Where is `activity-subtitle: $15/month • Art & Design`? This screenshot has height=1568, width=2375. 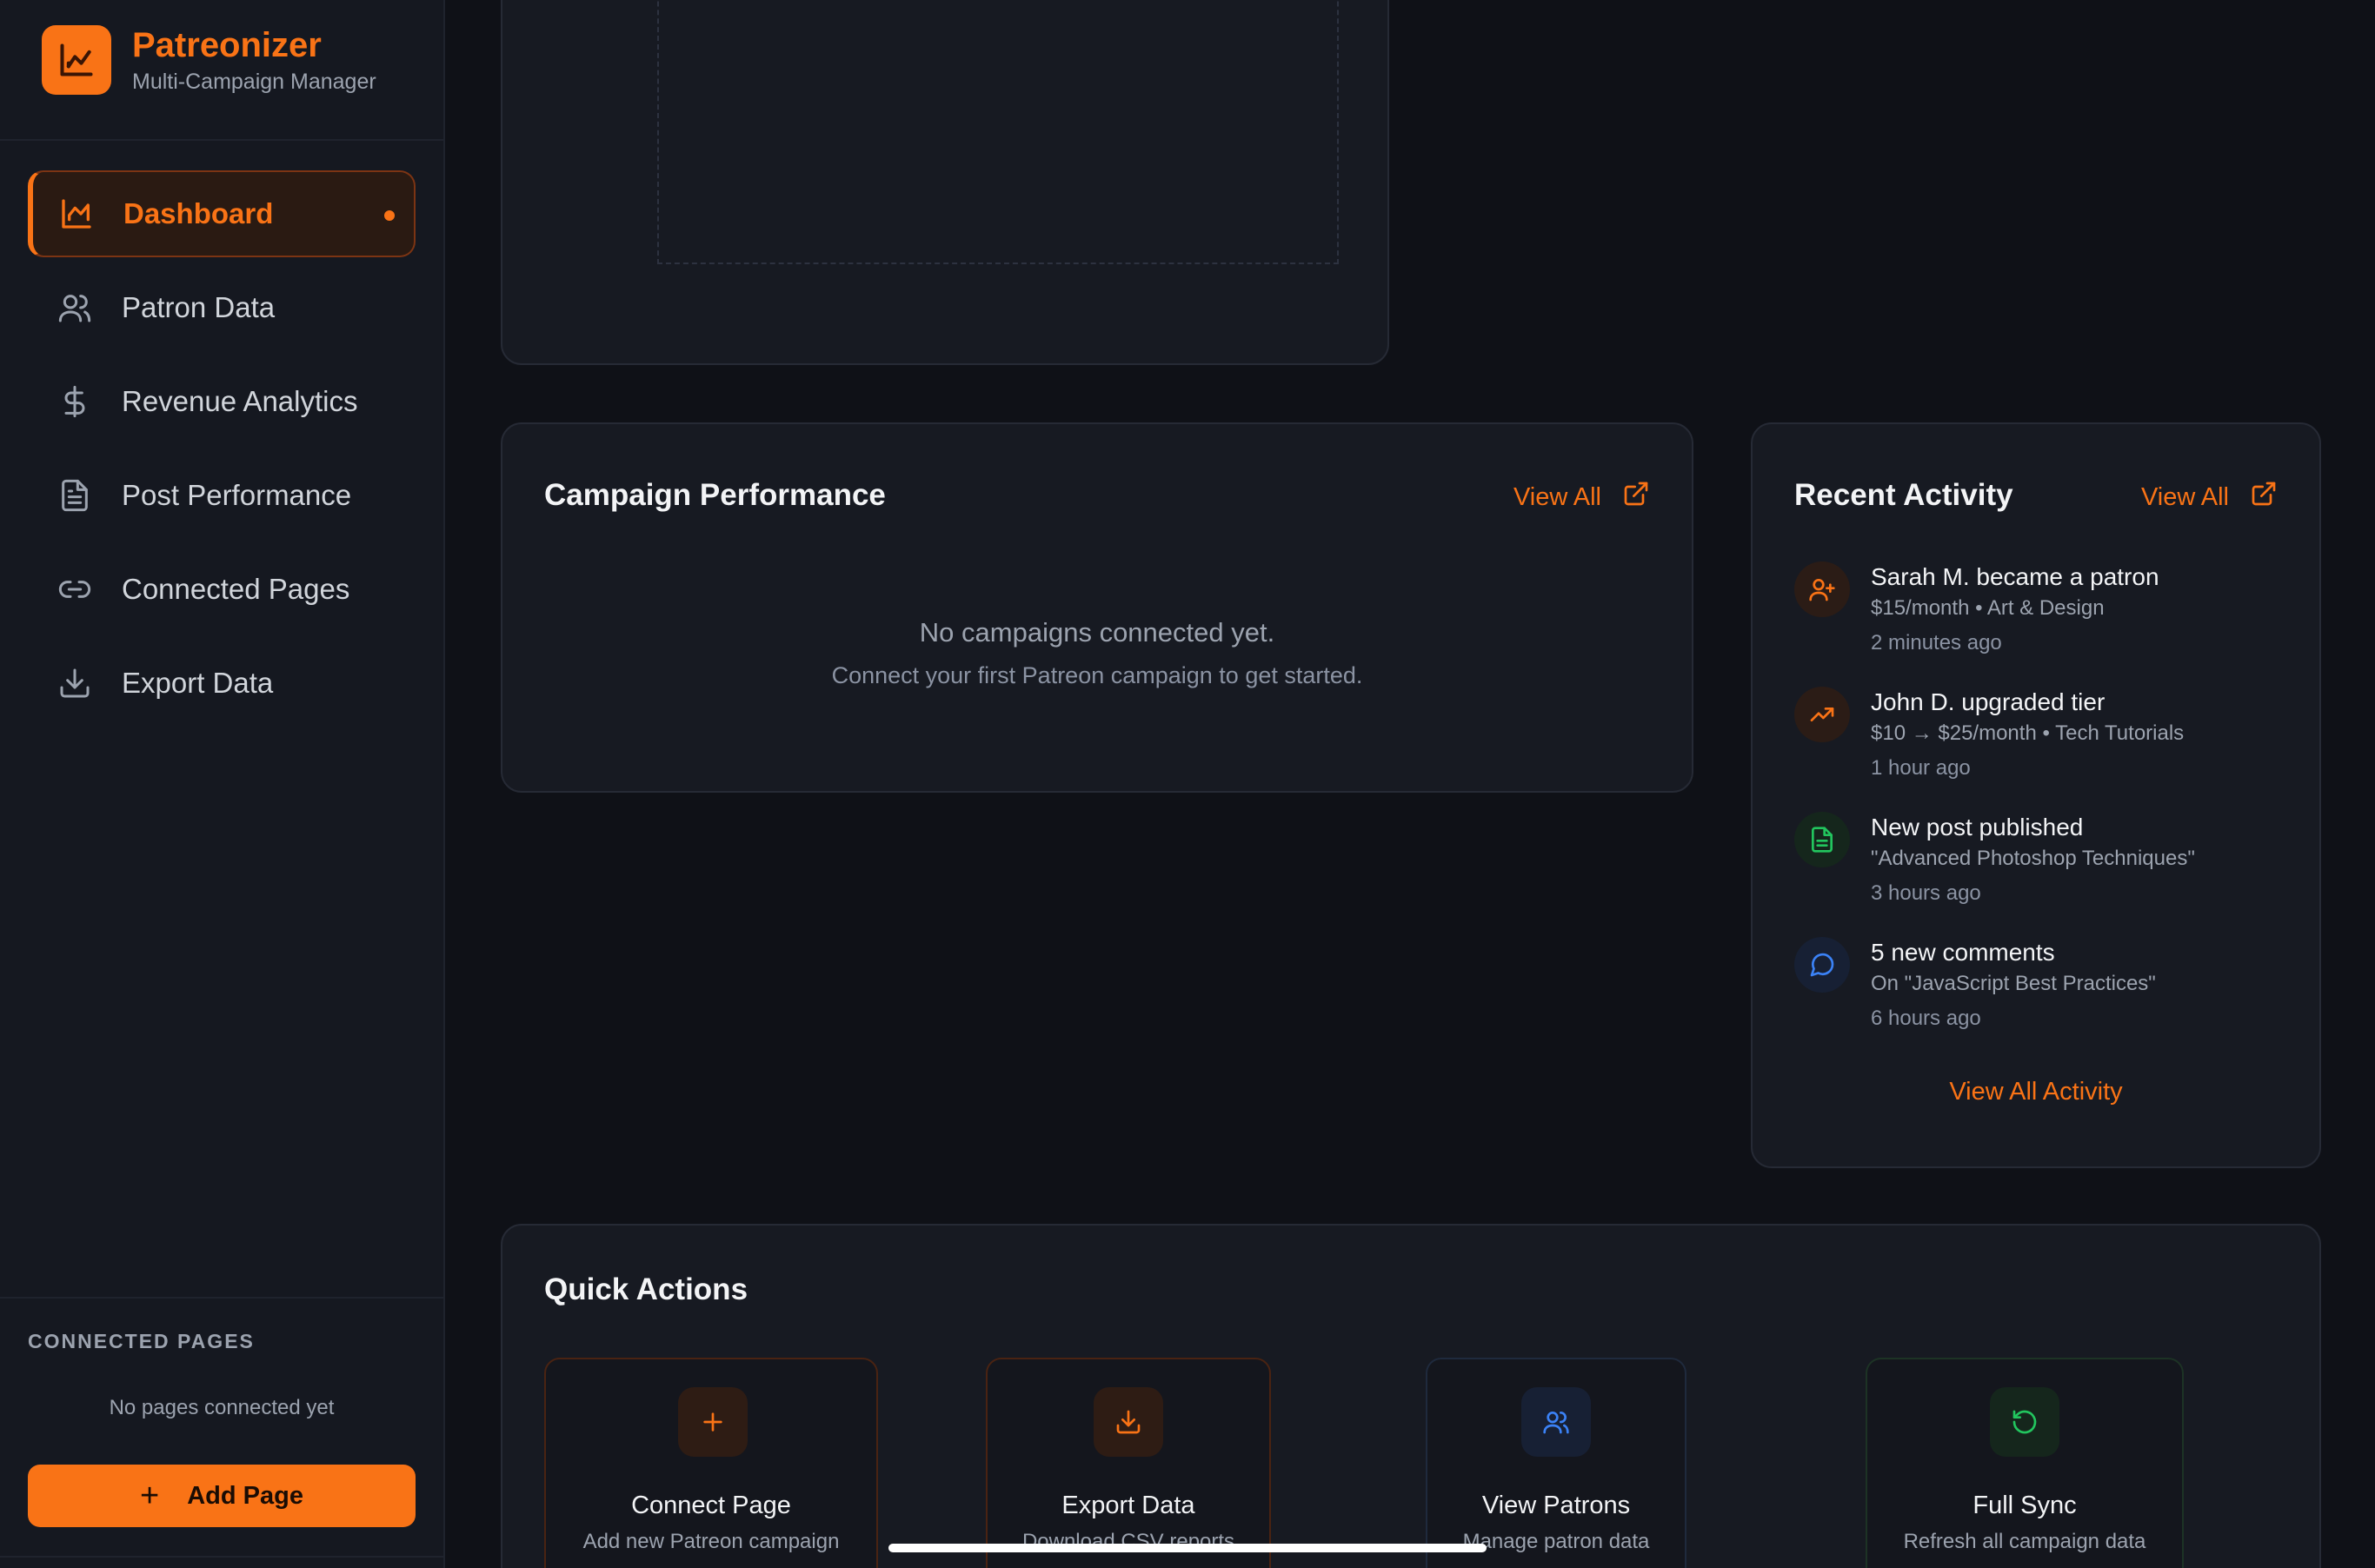 activity-subtitle: $15/month • Art & Design is located at coordinates (1988, 608).